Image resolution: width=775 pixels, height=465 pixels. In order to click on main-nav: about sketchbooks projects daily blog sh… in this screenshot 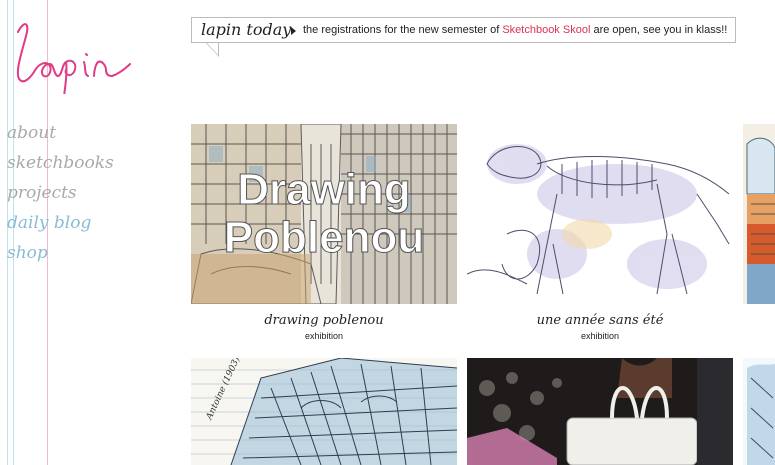, I will do `click(60, 193)`.